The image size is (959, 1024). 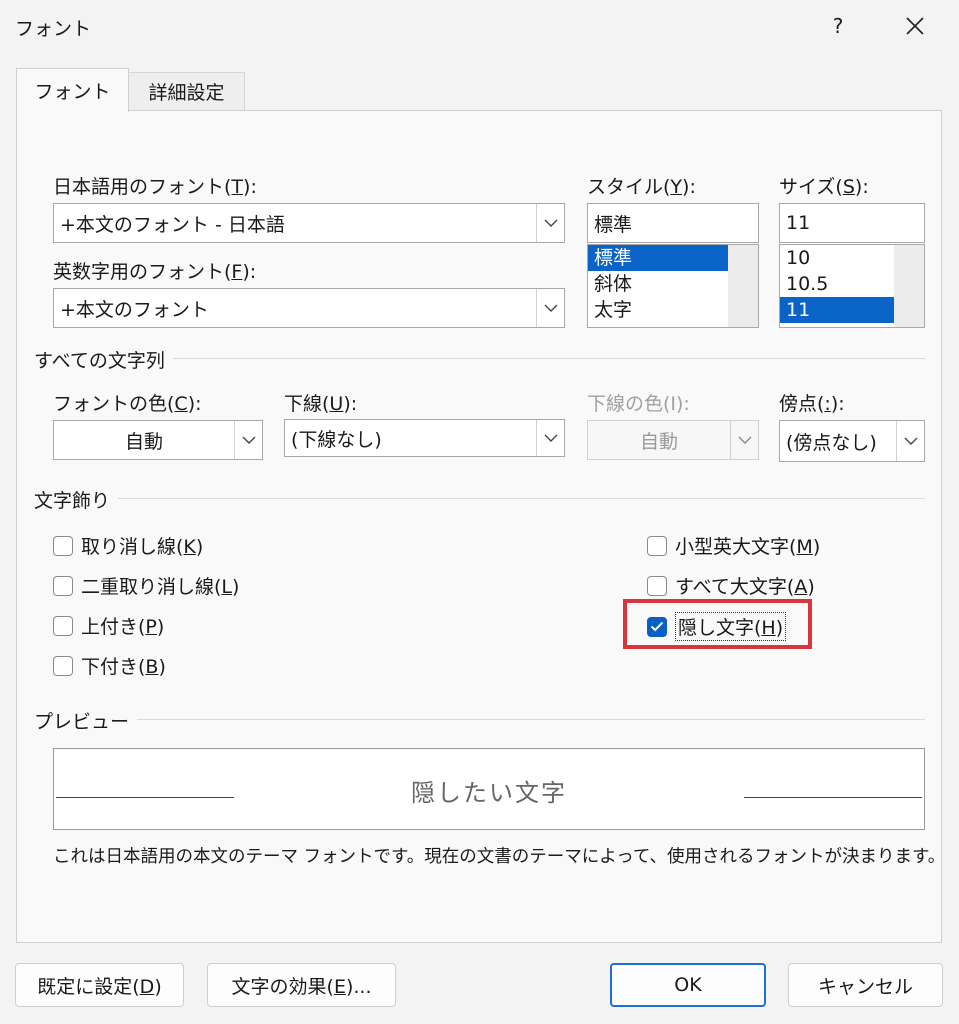 What do you see at coordinates (812, 404) in the screenshot?
I see `emphasis-label: 傍点(:):` at bounding box center [812, 404].